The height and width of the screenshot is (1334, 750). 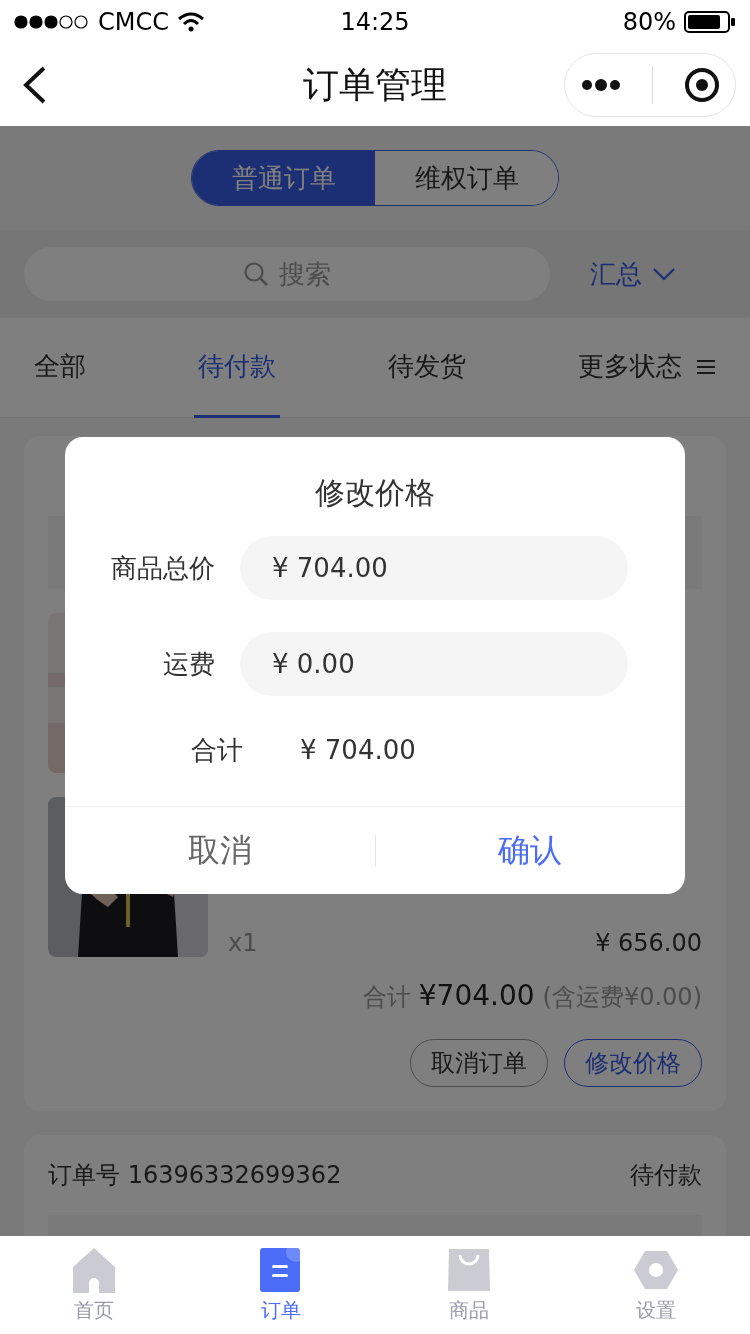 What do you see at coordinates (220, 850) in the screenshot?
I see `cancel-button: 取消` at bounding box center [220, 850].